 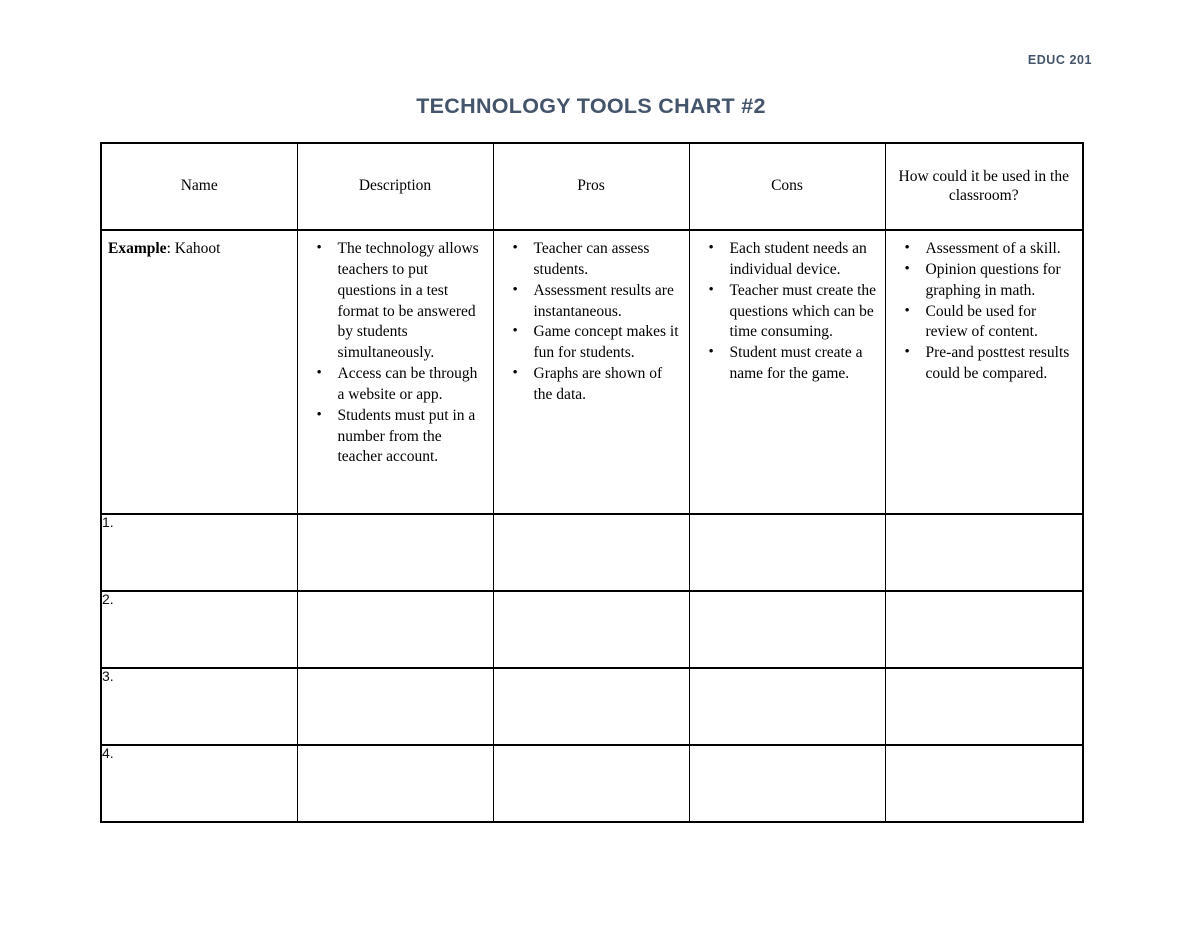 I want to click on example-label: Example, so click(x=137, y=248).